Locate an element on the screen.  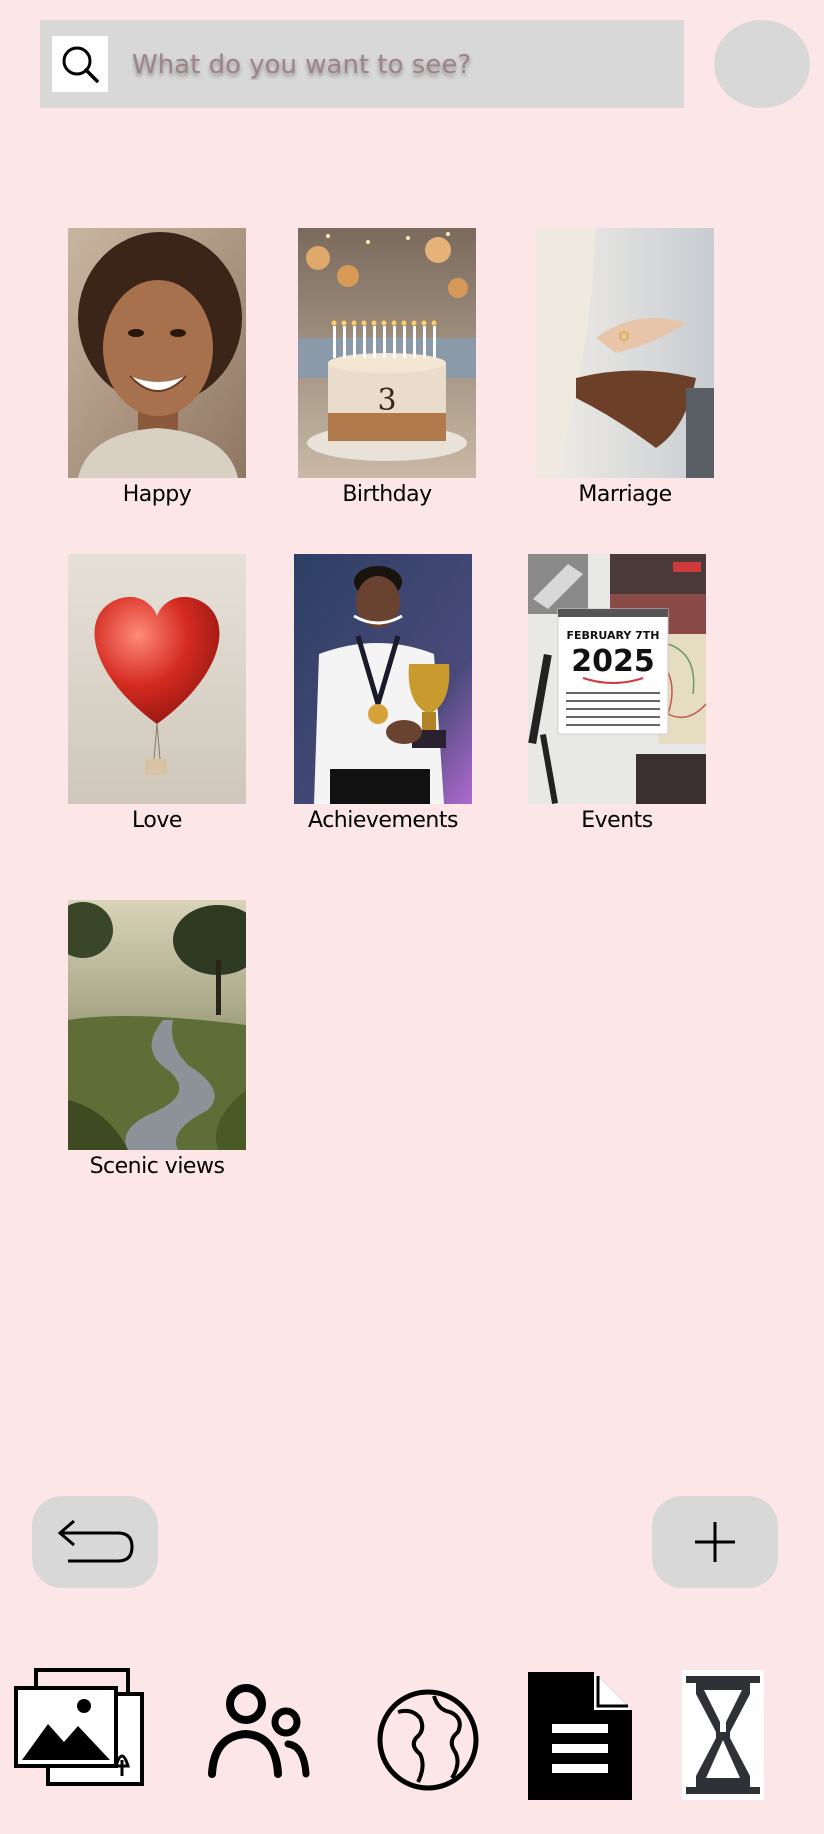
nav-people is located at coordinates (258, 1730).